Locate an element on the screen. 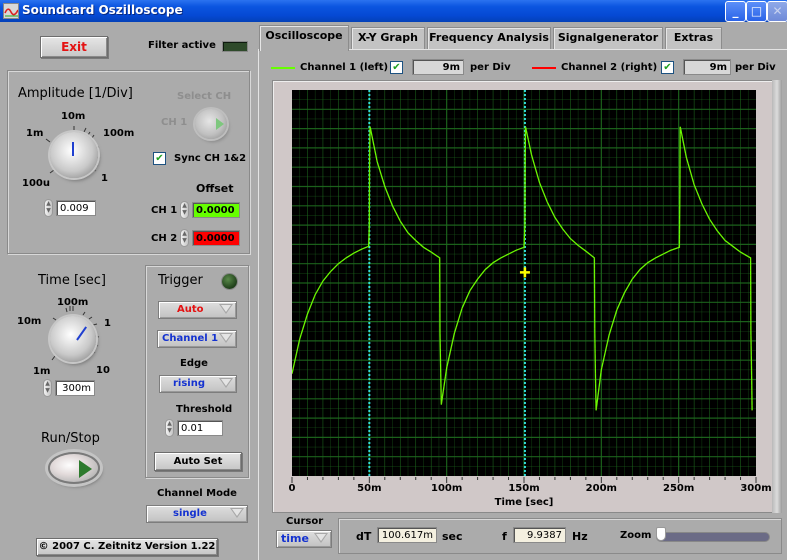  offset-ch2-label: CH 2 is located at coordinates (164, 238).